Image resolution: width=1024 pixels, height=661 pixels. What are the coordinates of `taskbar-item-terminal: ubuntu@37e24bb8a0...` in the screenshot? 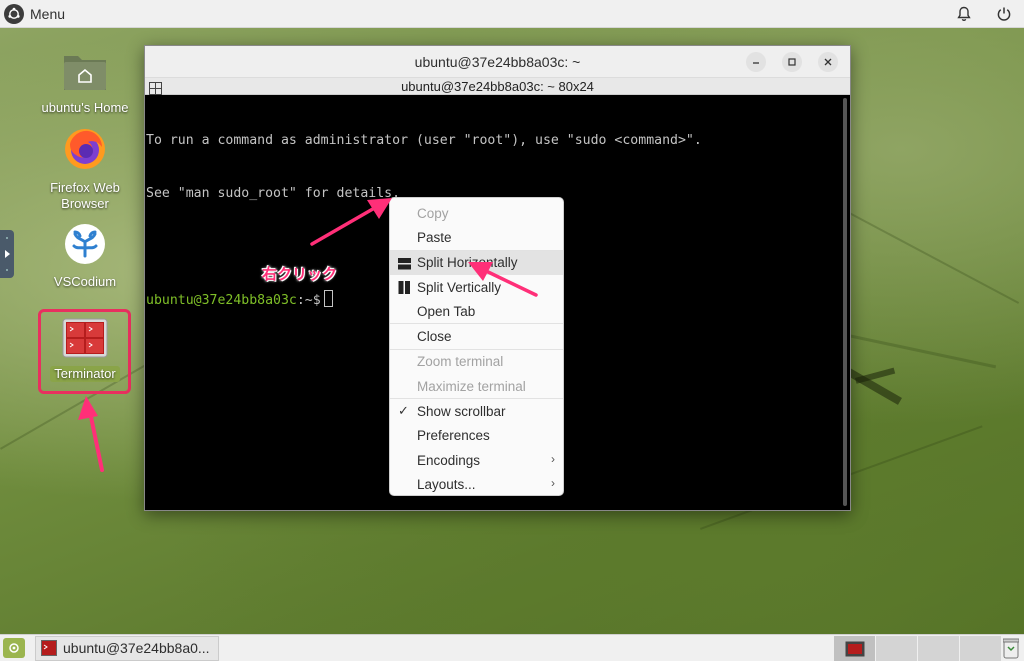 It's located at (127, 648).